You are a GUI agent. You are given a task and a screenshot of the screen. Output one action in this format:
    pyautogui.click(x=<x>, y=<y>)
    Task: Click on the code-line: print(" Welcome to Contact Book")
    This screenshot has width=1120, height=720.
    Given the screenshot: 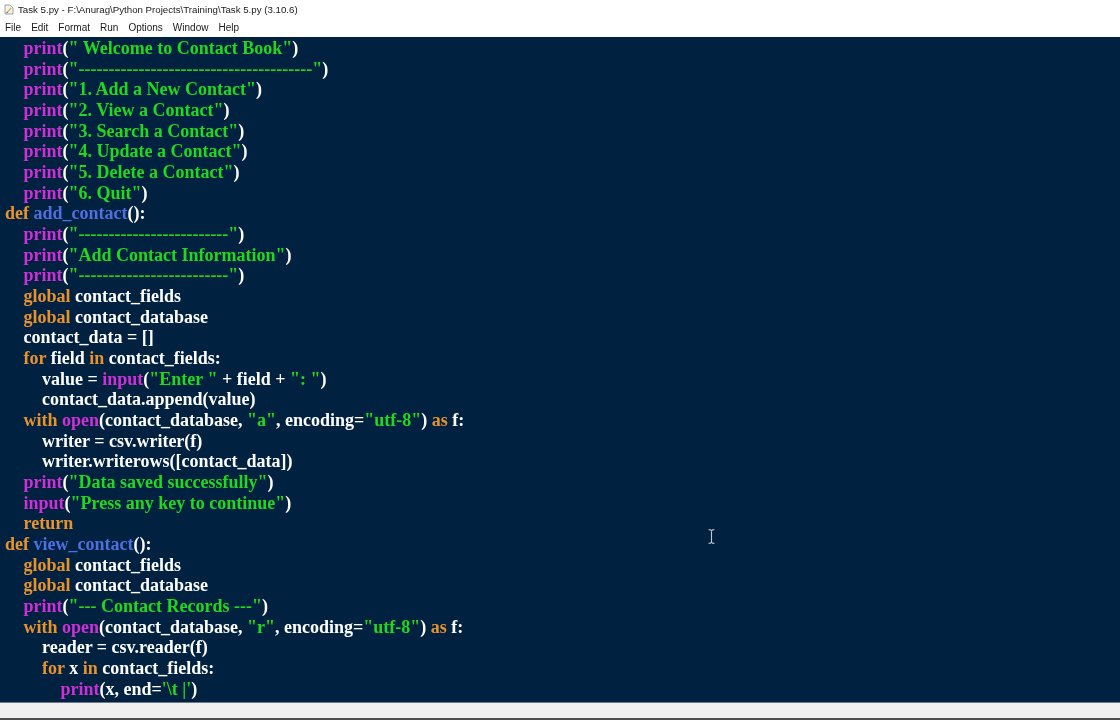 What is the action you would take?
    pyautogui.click(x=161, y=48)
    